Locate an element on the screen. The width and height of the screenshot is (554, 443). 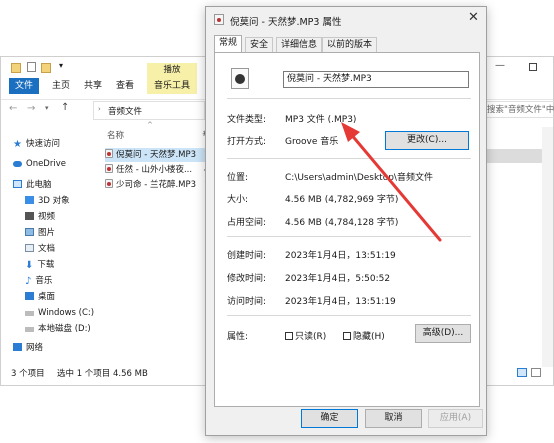
annotation-arrow is located at coordinates (391, 182).